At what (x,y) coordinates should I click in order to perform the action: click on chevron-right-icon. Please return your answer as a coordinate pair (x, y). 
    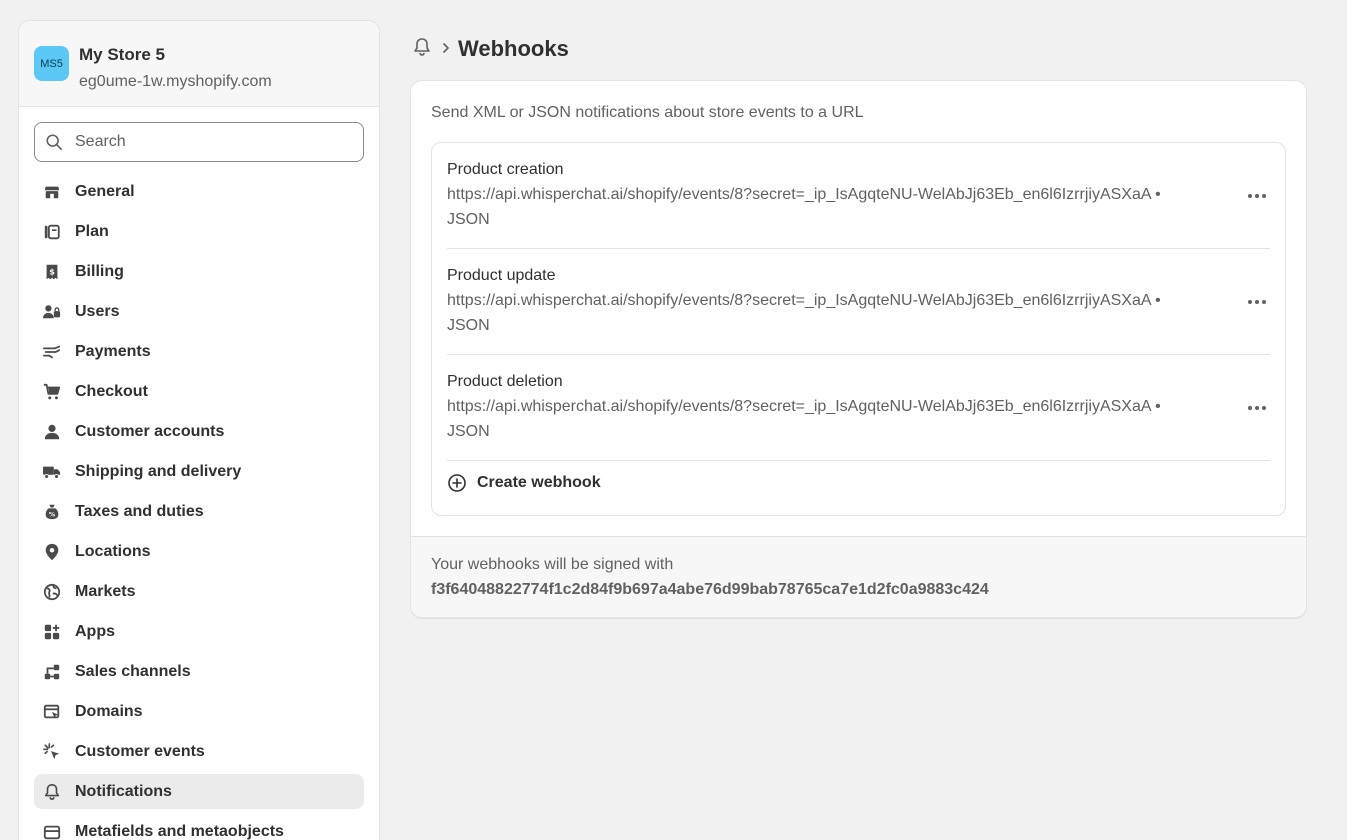
    Looking at the image, I should click on (446, 49).